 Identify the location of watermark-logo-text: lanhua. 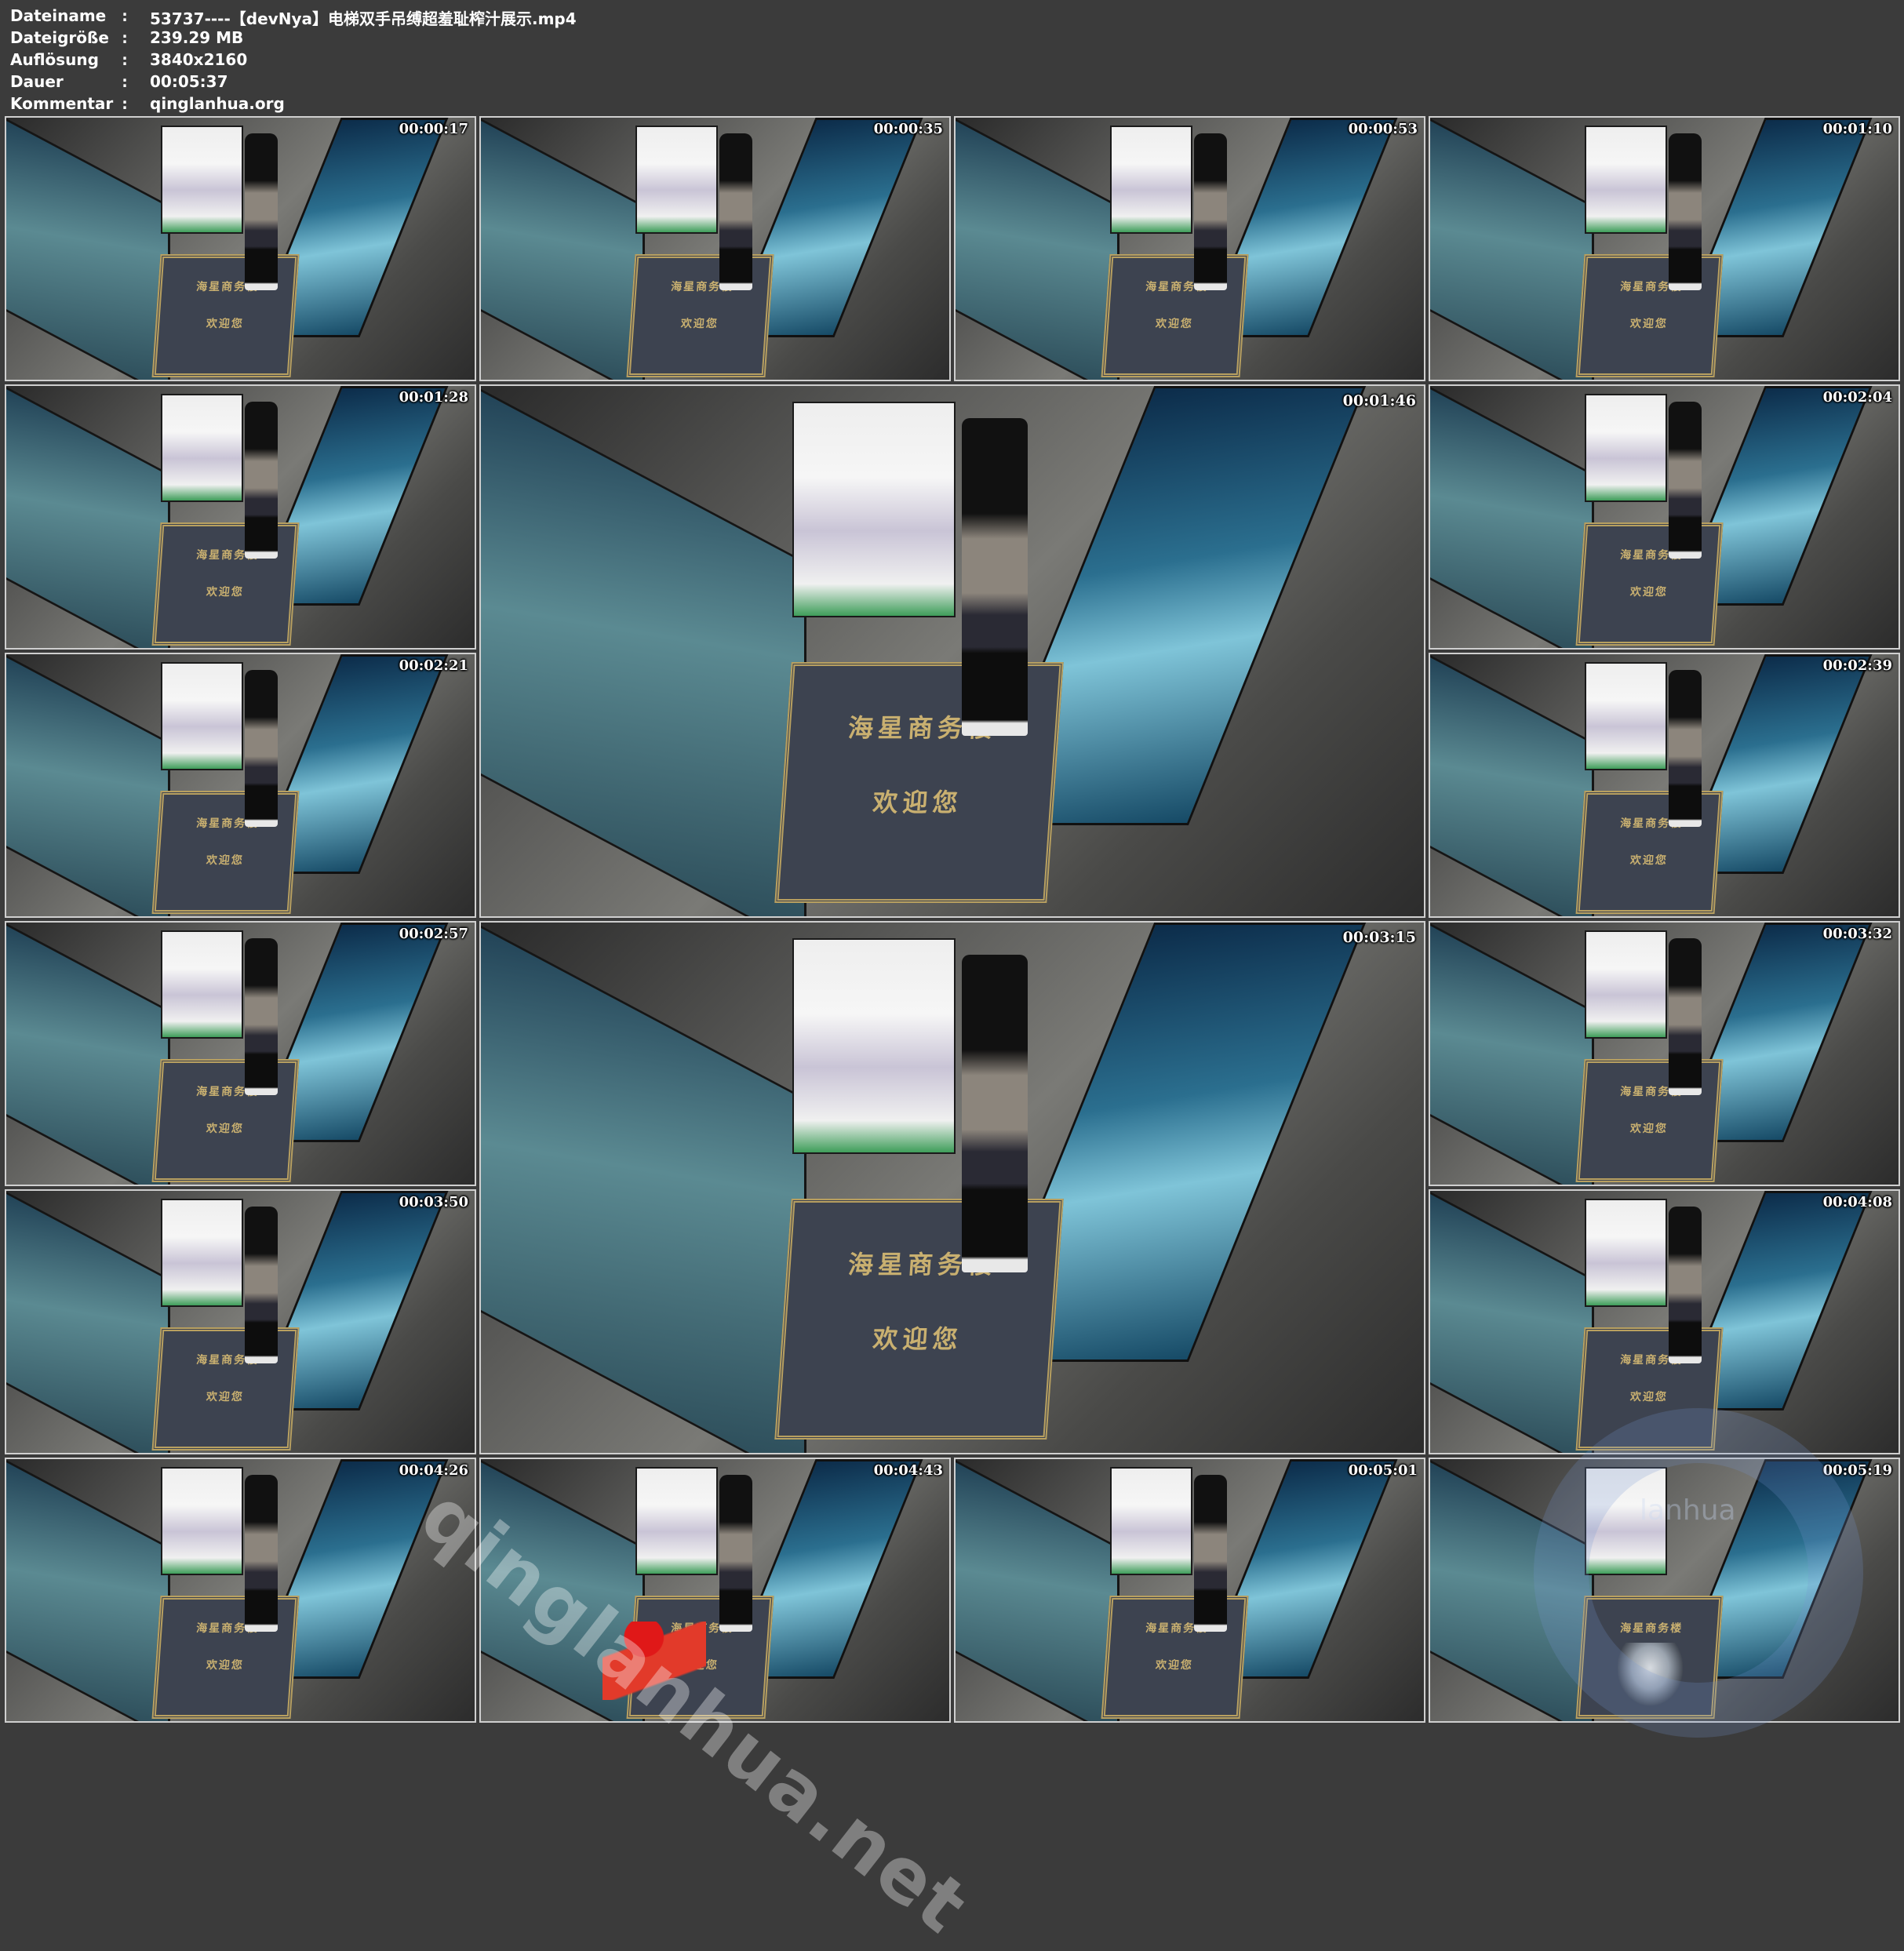
(1688, 1510).